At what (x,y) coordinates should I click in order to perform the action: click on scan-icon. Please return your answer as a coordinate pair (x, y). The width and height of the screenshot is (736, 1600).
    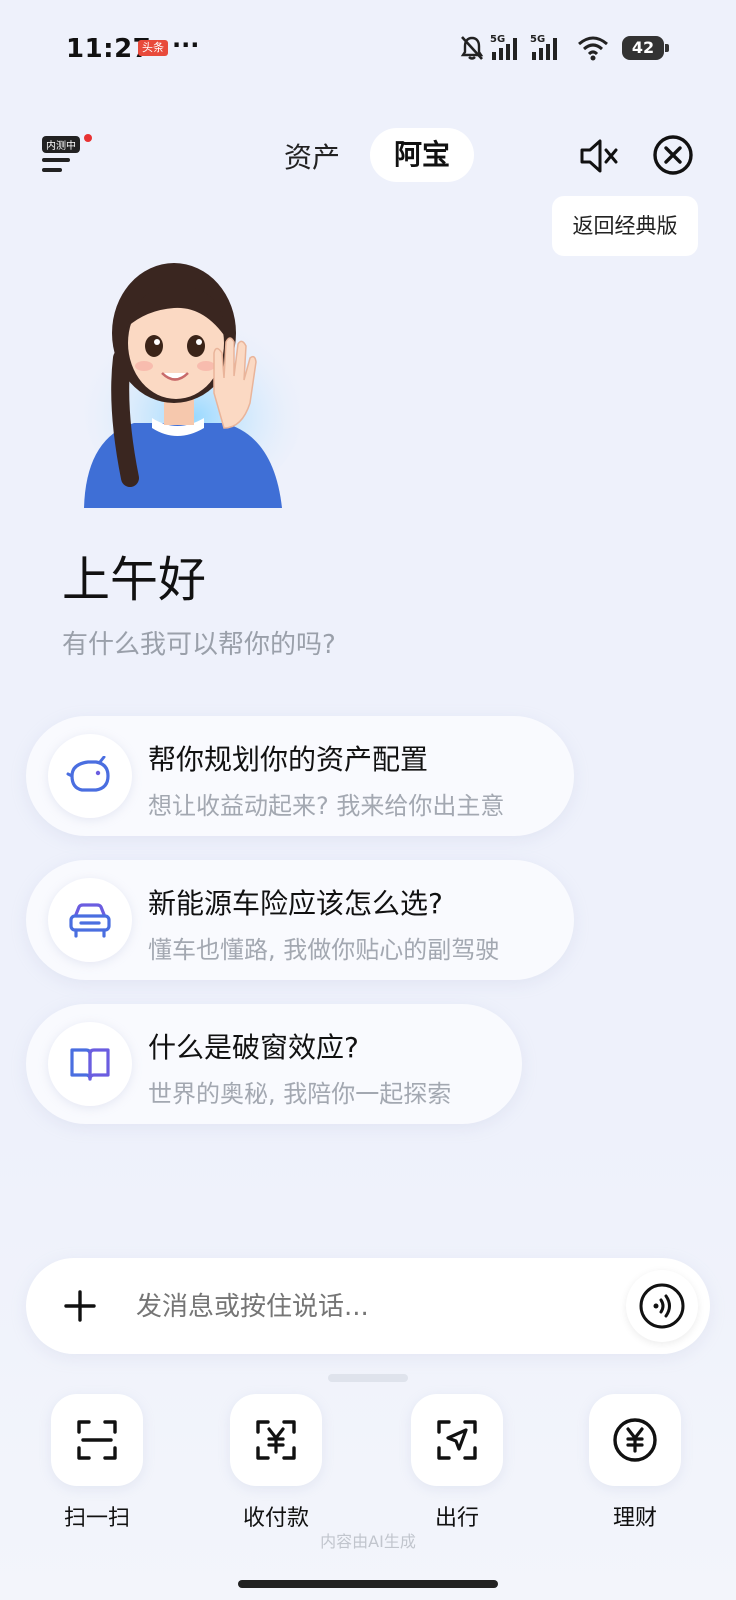
    Looking at the image, I should click on (97, 1440).